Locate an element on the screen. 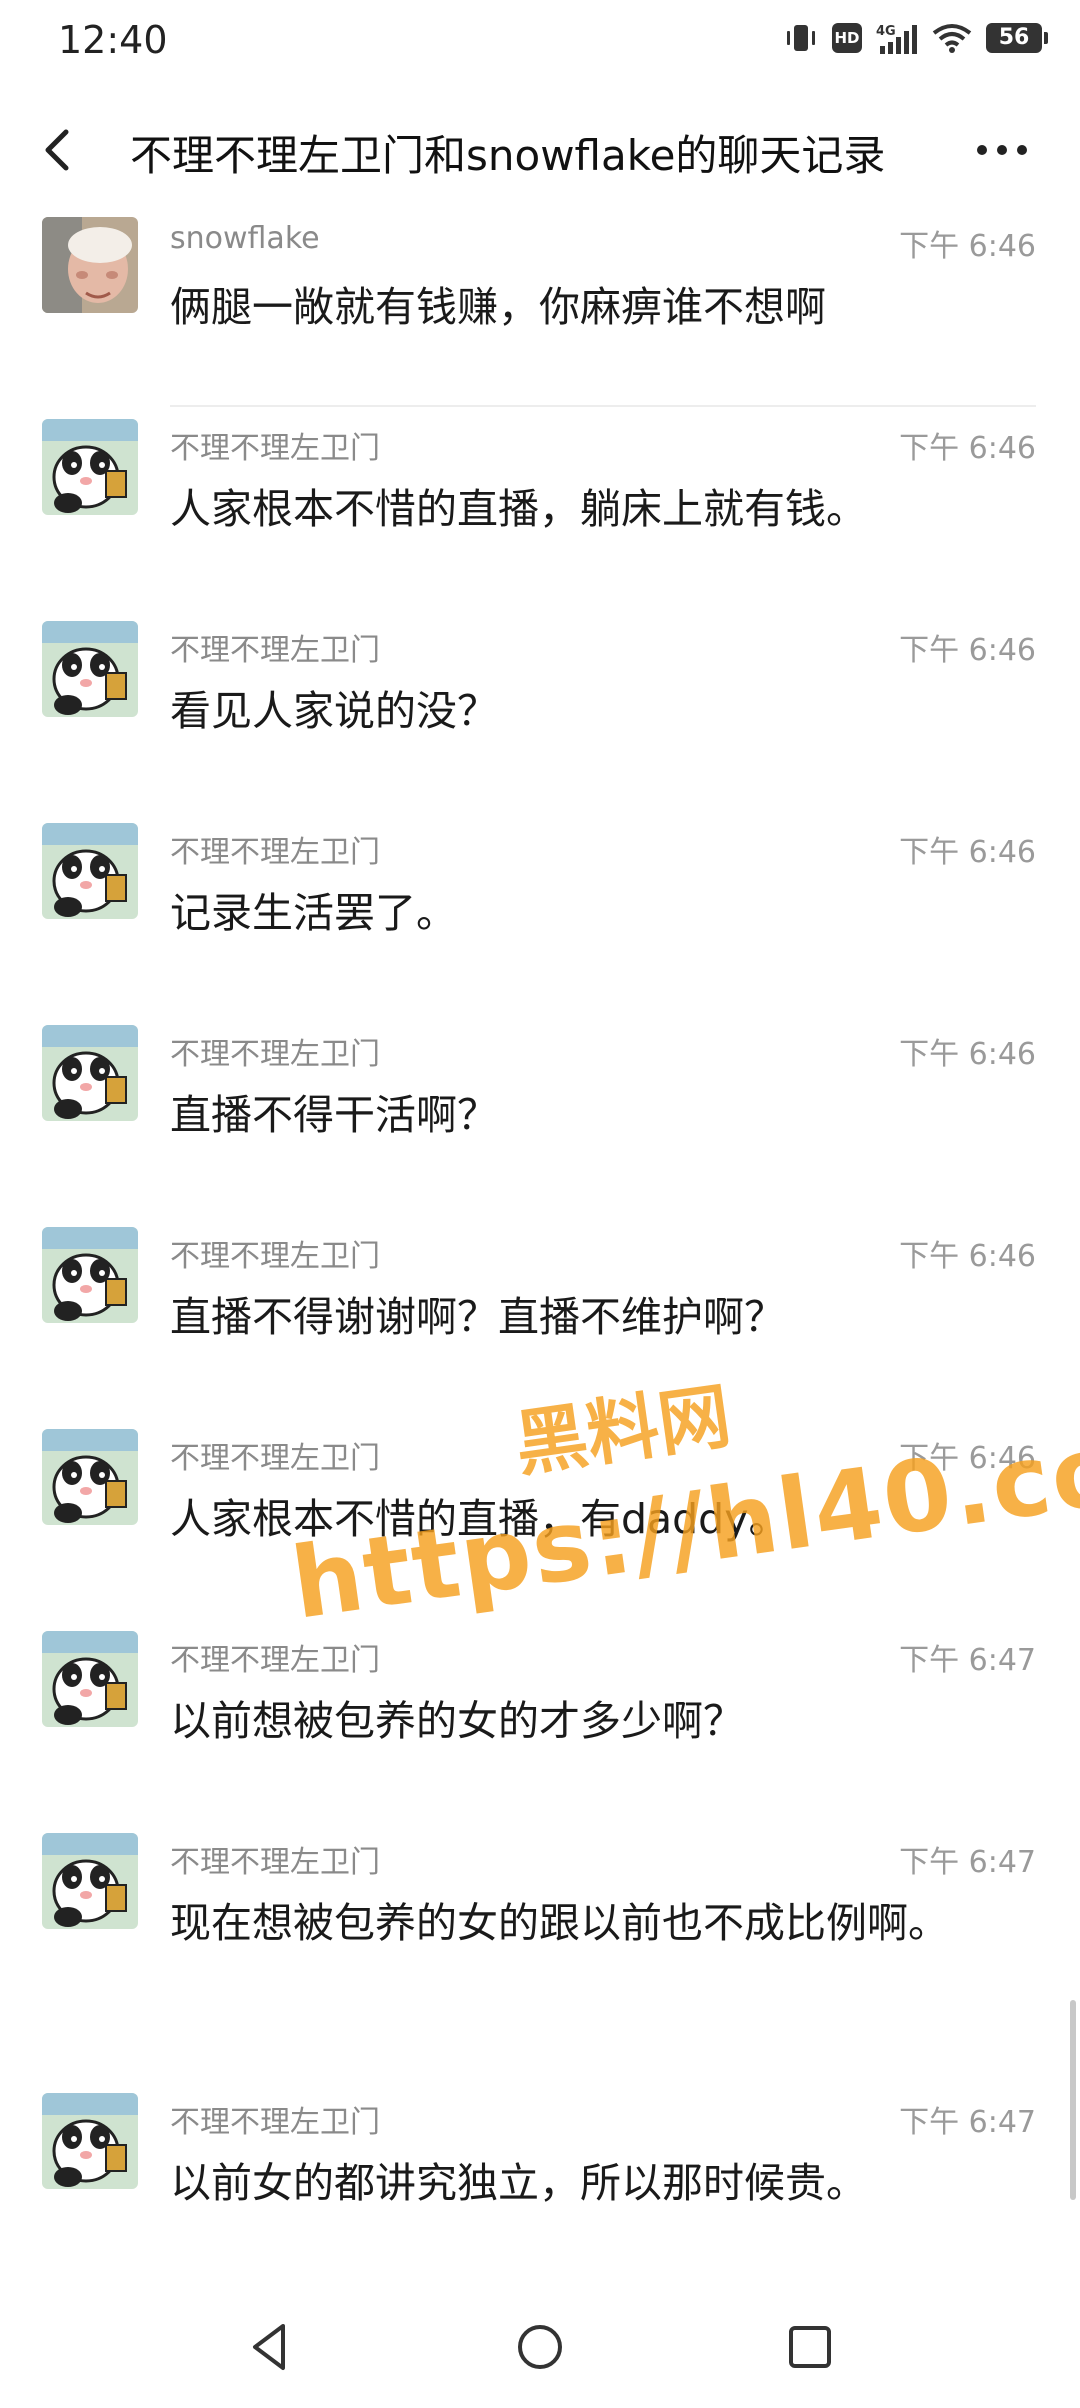 Image resolution: width=1080 pixels, height=2408 pixels. message-text: 看见人家说的没？ is located at coordinates (334, 711).